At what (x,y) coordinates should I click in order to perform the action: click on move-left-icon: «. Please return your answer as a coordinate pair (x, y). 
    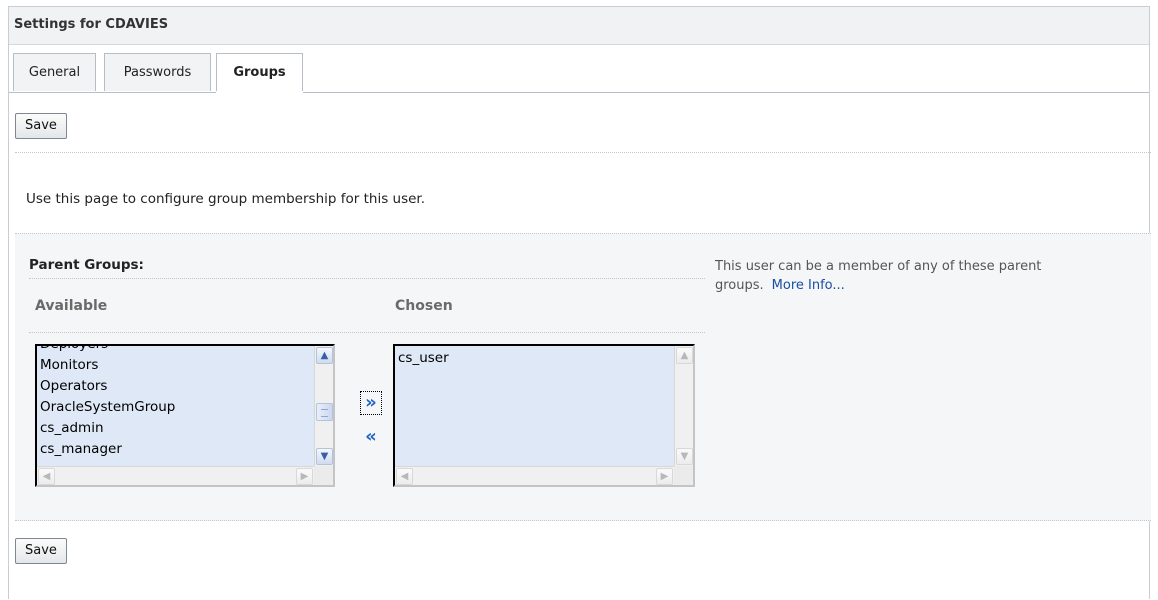
    Looking at the image, I should click on (371, 437).